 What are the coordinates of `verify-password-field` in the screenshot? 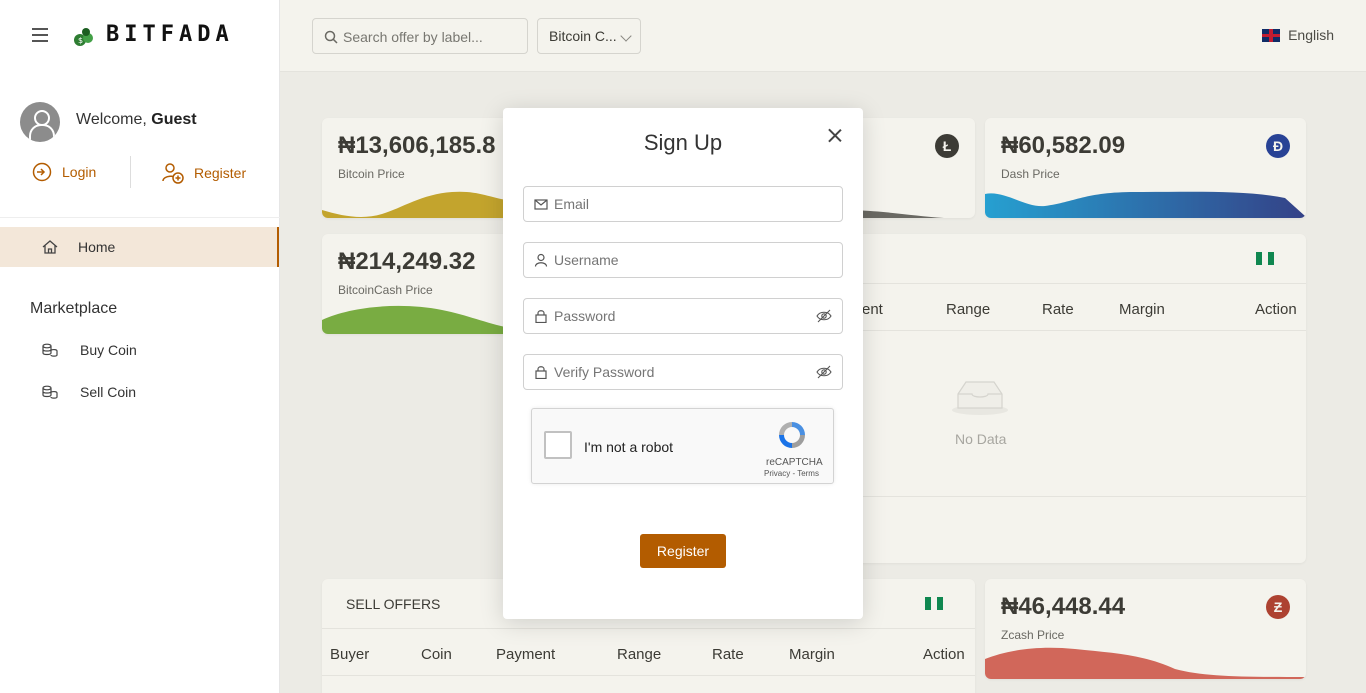 It's located at (683, 372).